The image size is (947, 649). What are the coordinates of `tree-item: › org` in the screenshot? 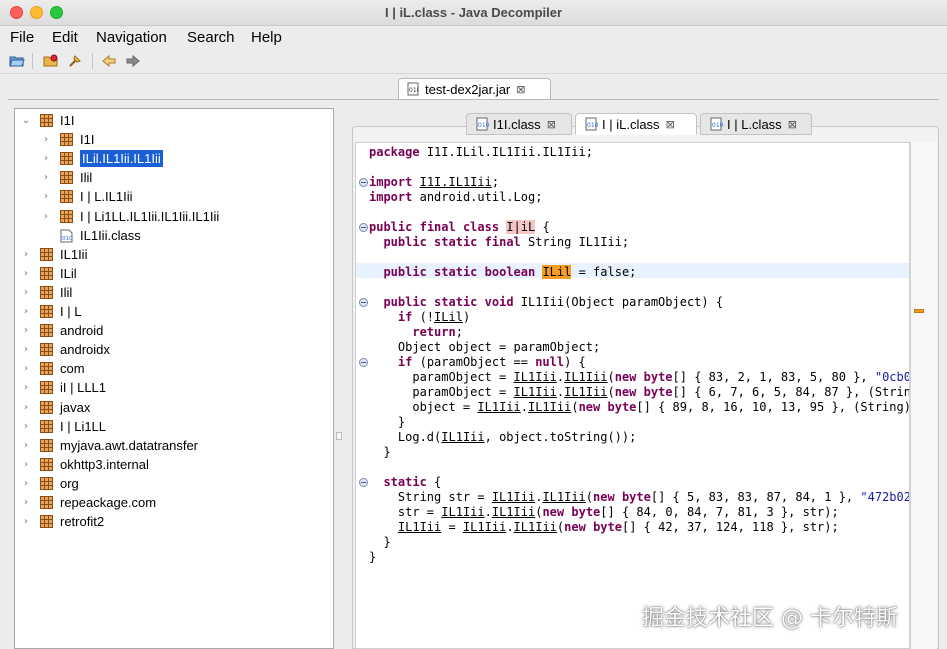 It's located at (49, 483).